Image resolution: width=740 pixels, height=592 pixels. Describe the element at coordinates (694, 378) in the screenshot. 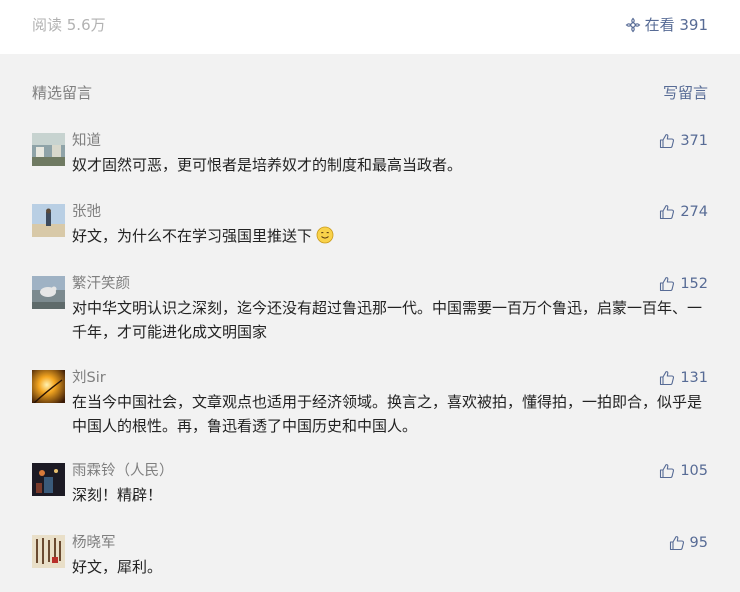

I see `like-count: 131` at that location.